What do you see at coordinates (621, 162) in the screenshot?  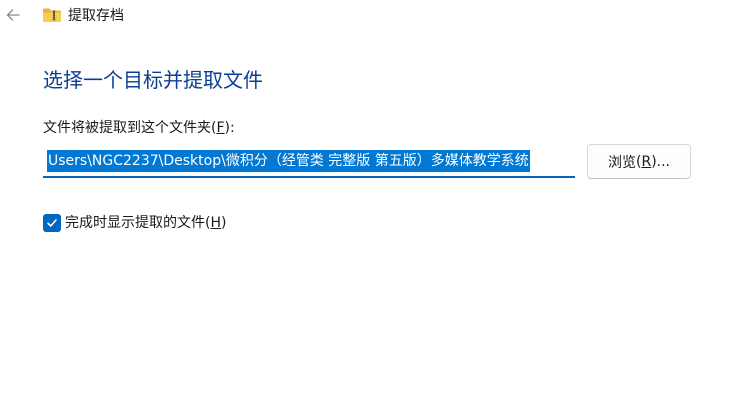 I see `browse-button-label: 浏览` at bounding box center [621, 162].